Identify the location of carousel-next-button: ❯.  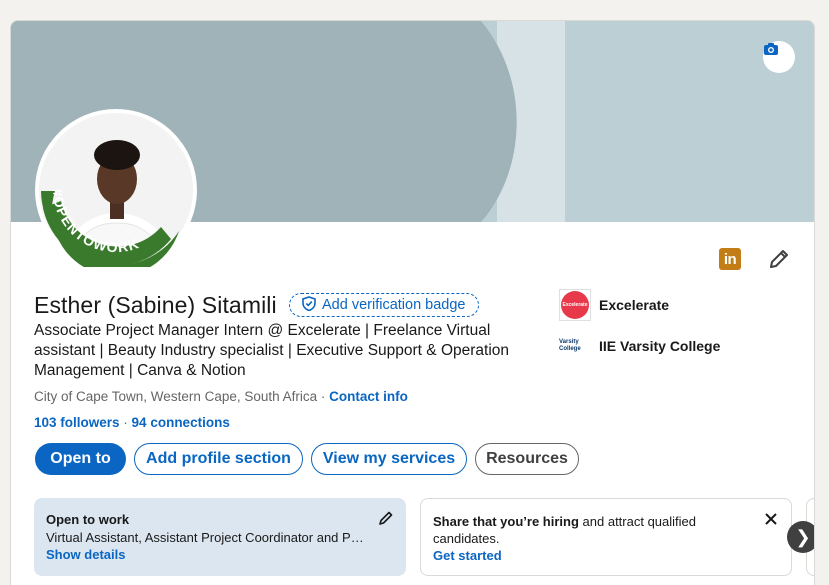
(800, 537).